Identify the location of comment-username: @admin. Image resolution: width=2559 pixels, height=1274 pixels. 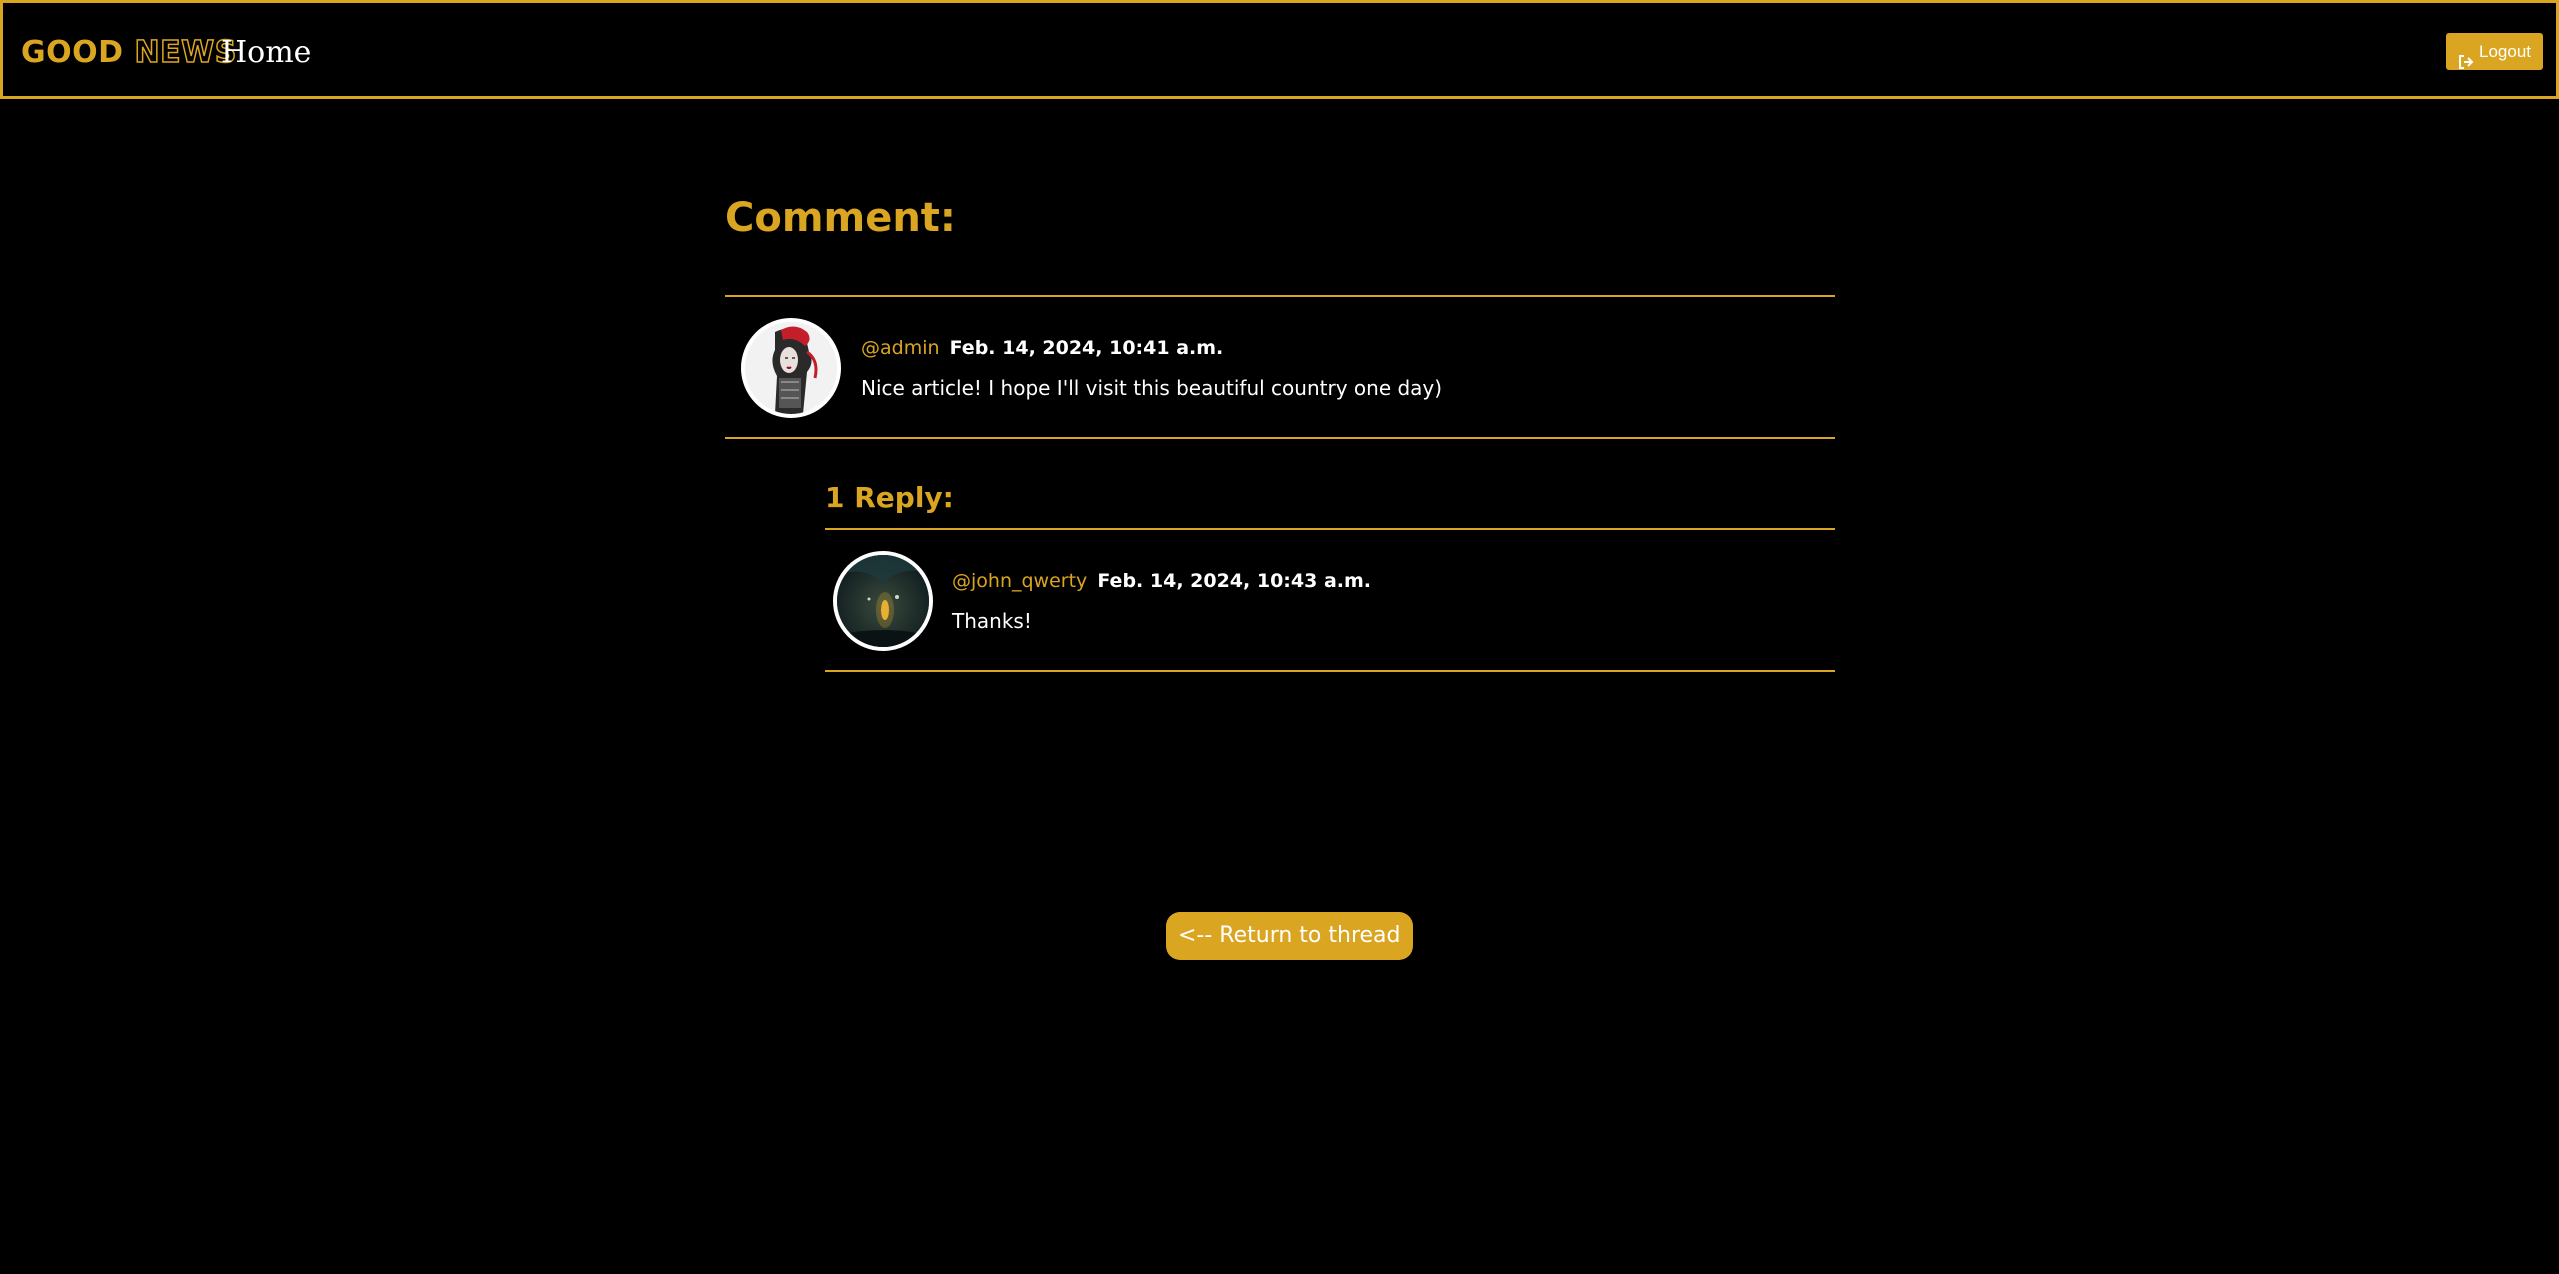
(900, 348).